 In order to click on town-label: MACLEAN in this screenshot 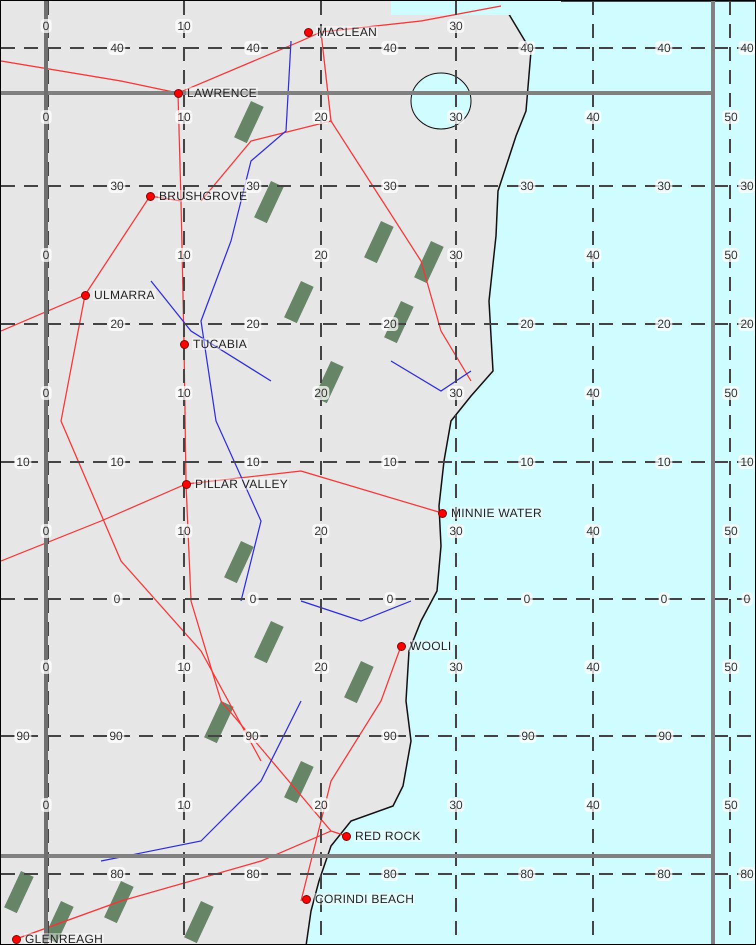, I will do `click(347, 32)`.